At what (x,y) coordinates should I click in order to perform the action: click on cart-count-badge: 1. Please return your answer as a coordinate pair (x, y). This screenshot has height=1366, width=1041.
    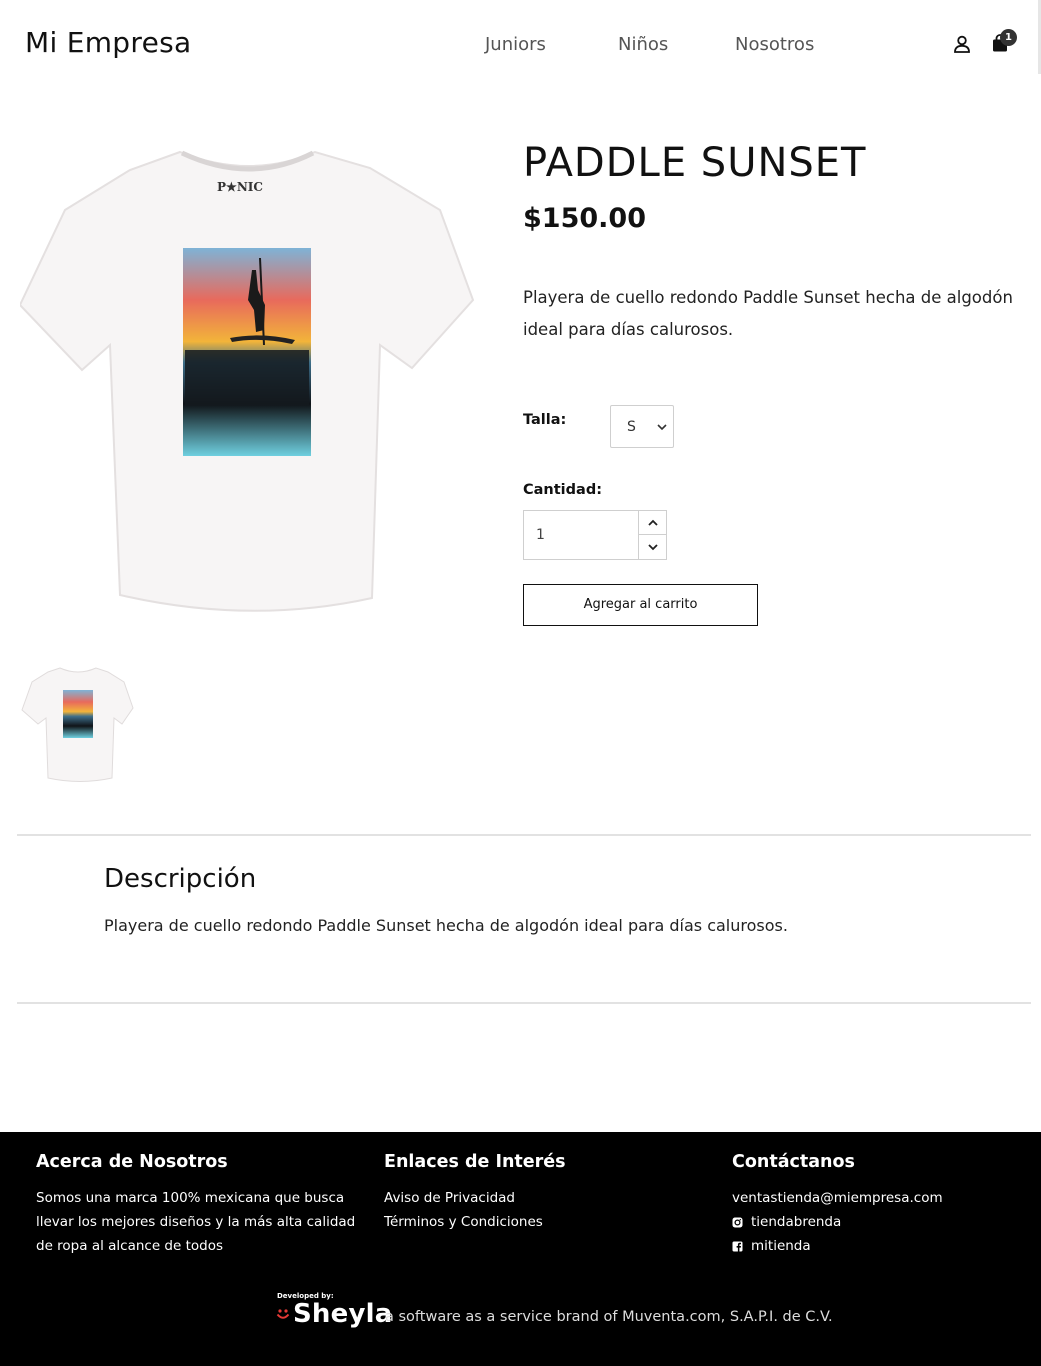
    Looking at the image, I should click on (1008, 37).